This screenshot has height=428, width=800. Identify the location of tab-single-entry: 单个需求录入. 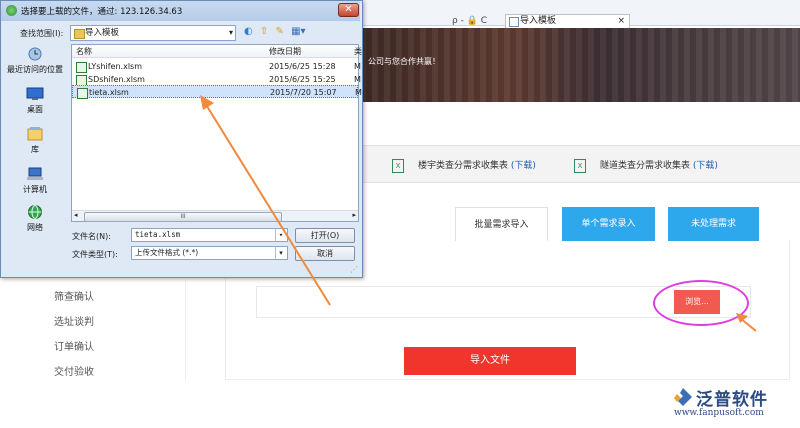
(608, 224).